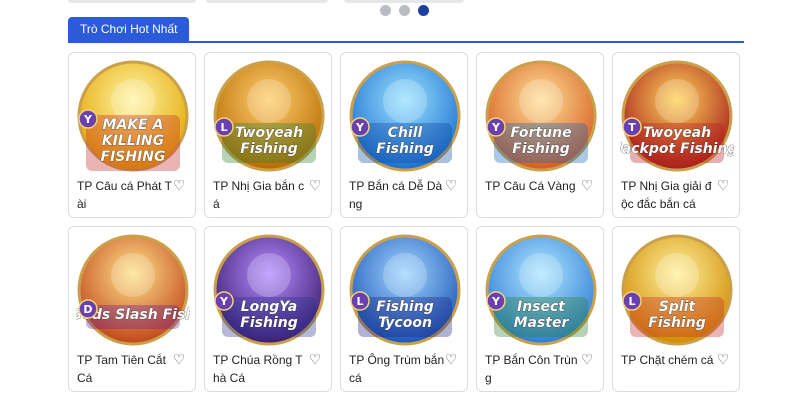  What do you see at coordinates (406, 30) in the screenshot?
I see `section-header: Trò Chơi Hot Nhất` at bounding box center [406, 30].